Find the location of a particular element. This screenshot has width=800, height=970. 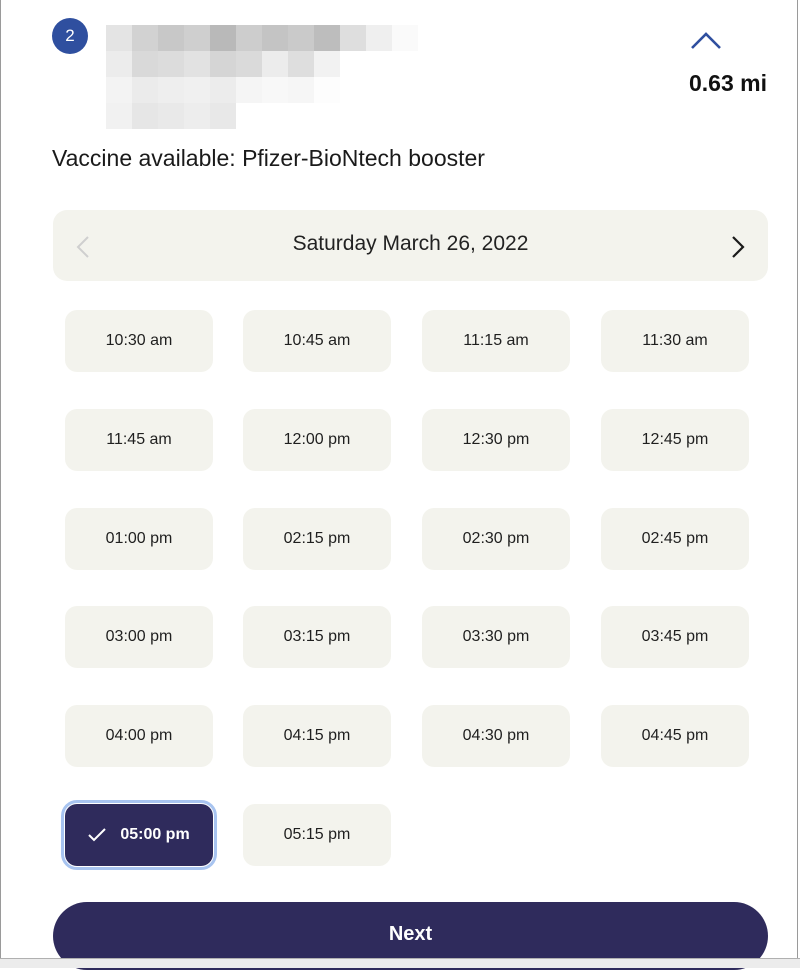

time-slot: 12:00 pm is located at coordinates (317, 440).